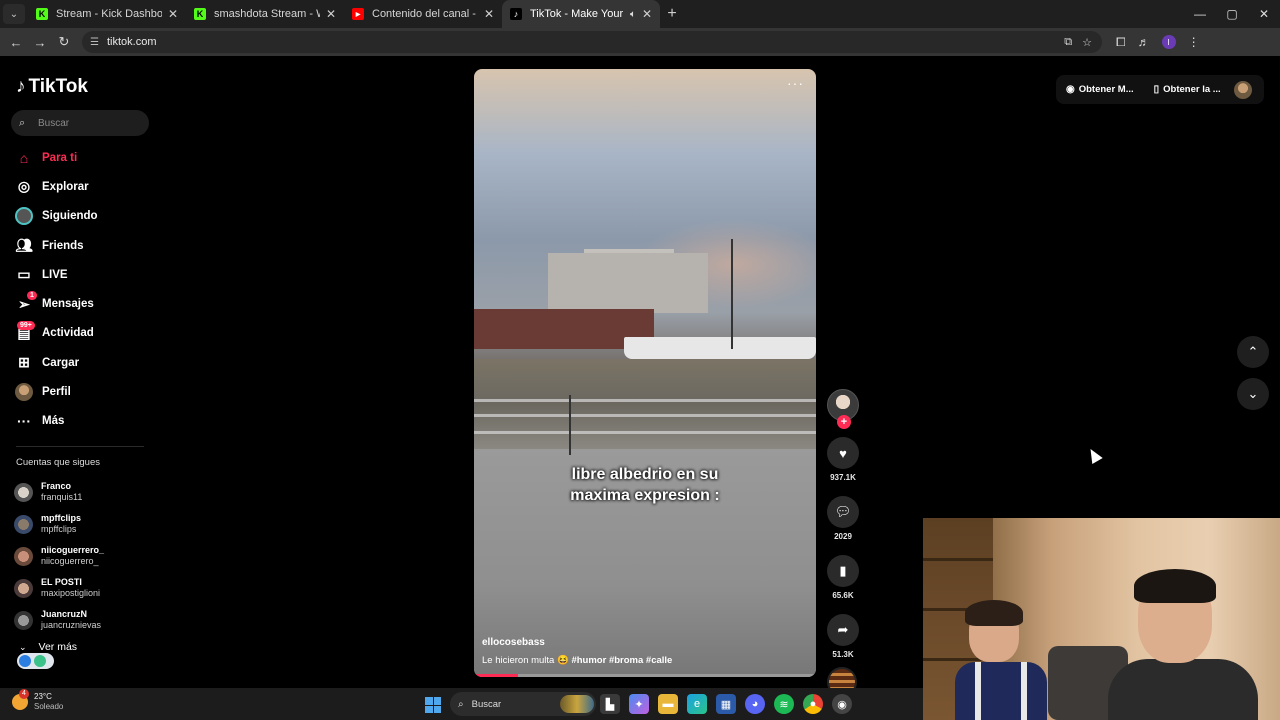  Describe the element at coordinates (265, 14) in the screenshot. I see `browser-tab-kick-stream: K smashdota Stream - Watch Live ✕` at that location.